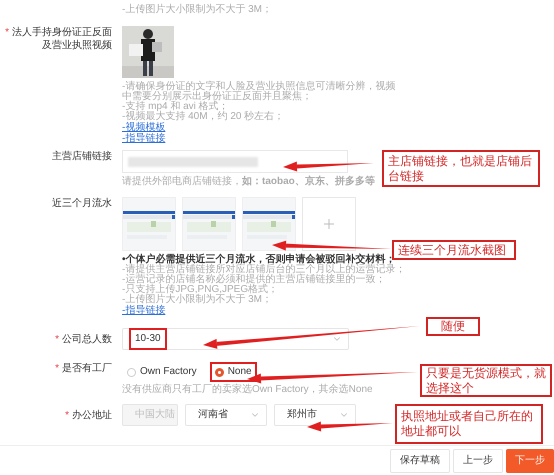 This screenshot has width=554, height=475. What do you see at coordinates (176, 107) in the screenshot?
I see `note-text: -支持 mp4 和 avi 格式；` at bounding box center [176, 107].